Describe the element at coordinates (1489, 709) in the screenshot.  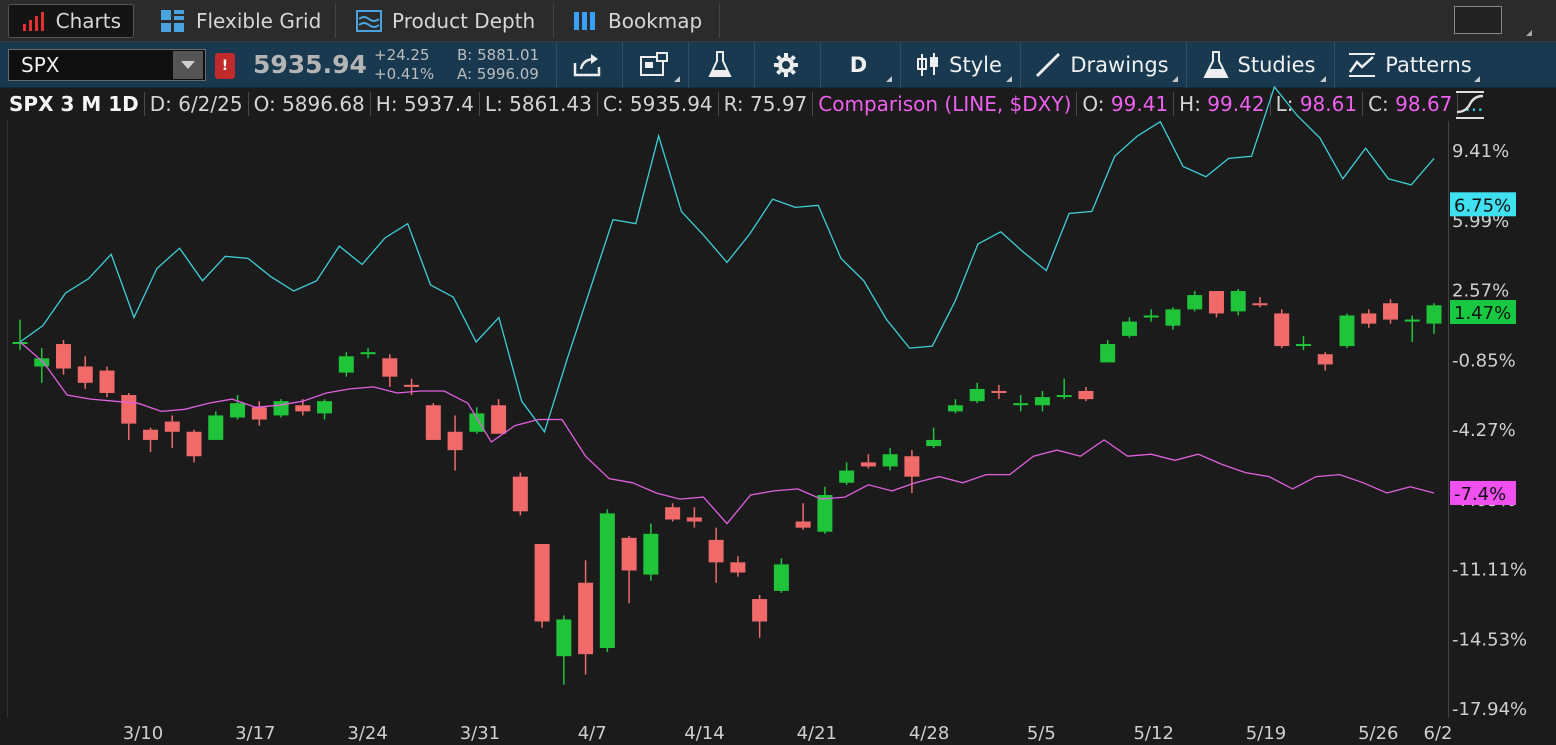
I see `y-axis-tick-label: -17.94%` at that location.